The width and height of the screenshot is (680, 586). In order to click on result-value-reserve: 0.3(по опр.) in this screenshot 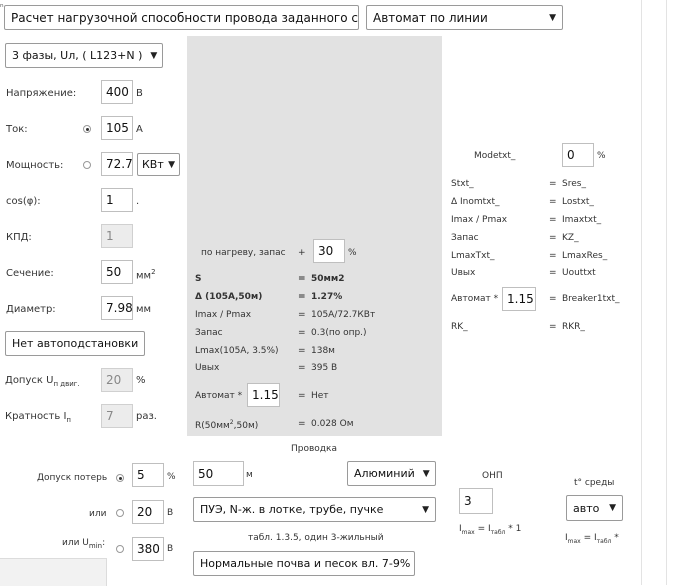, I will do `click(339, 333)`.